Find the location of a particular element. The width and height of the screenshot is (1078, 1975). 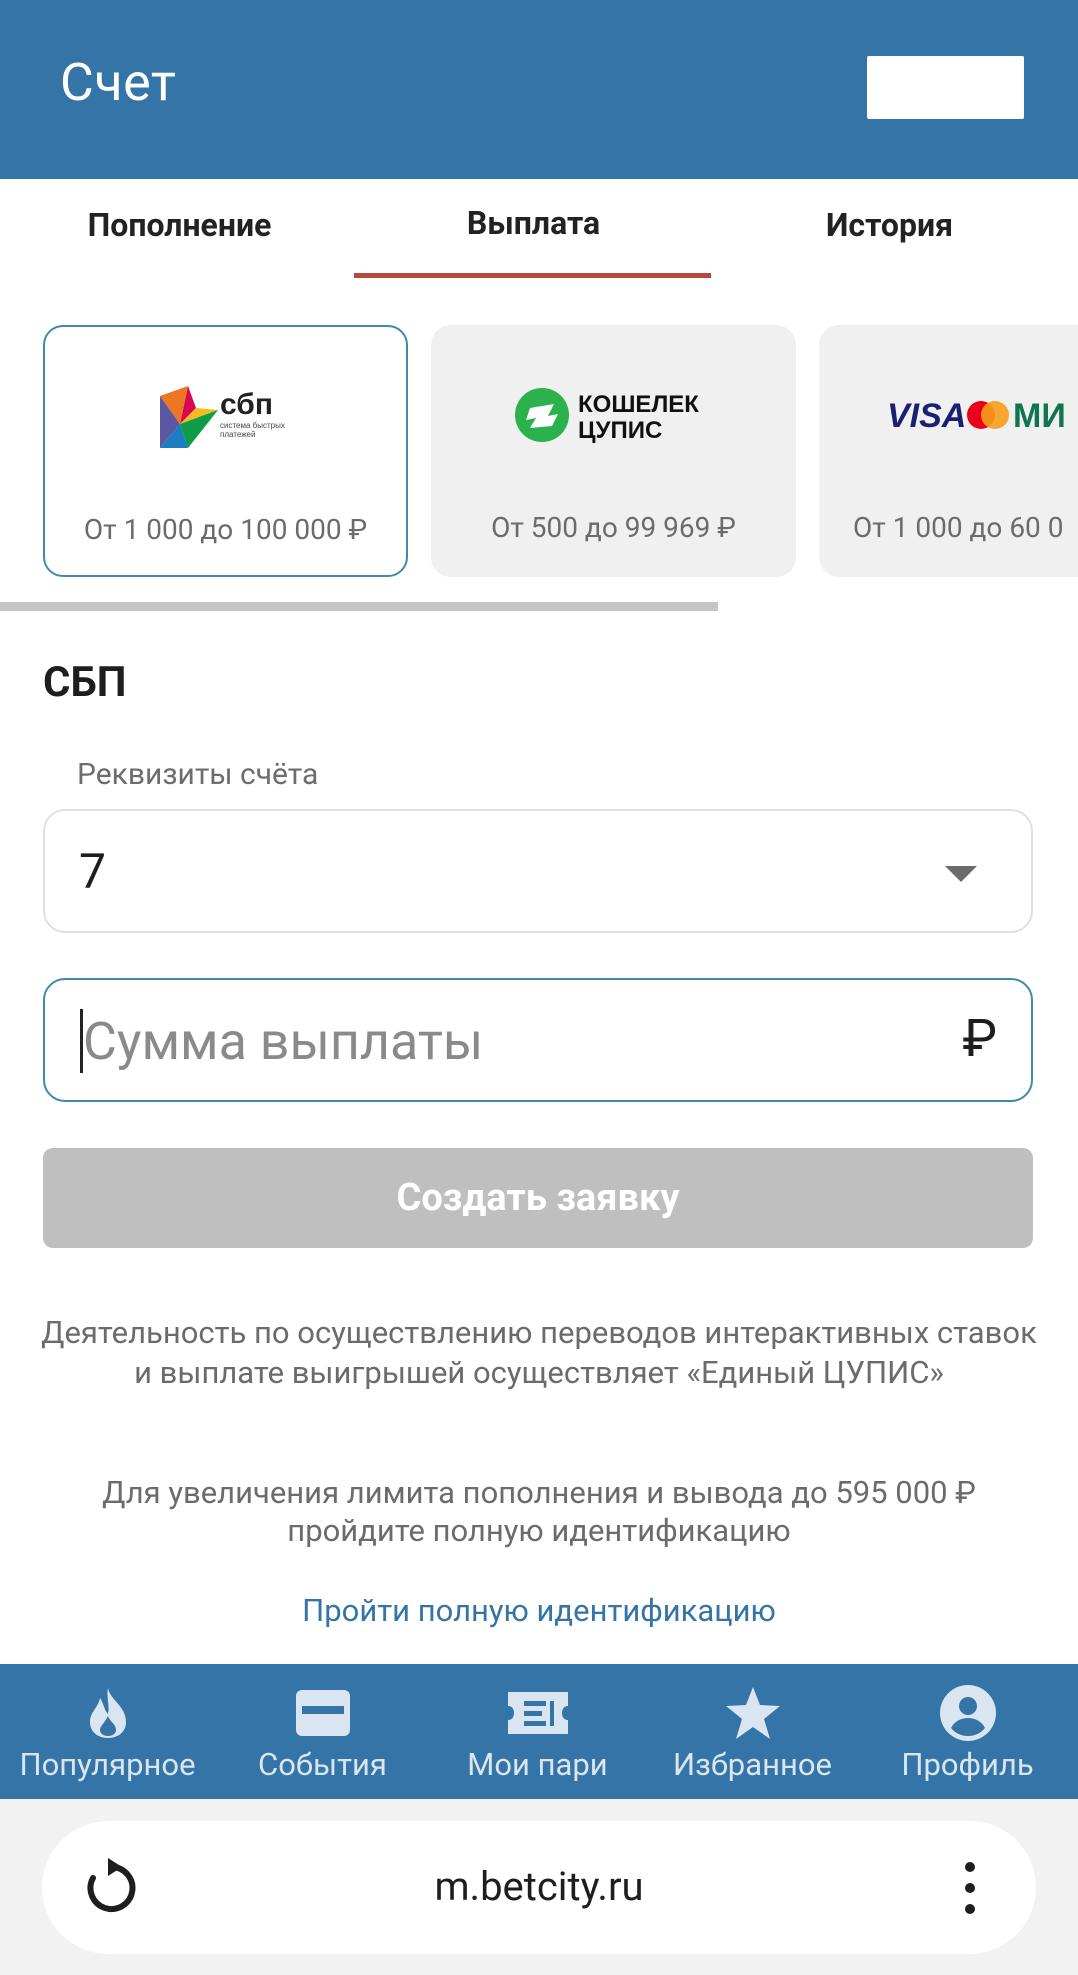

amount-field: ₽ is located at coordinates (538, 1040).